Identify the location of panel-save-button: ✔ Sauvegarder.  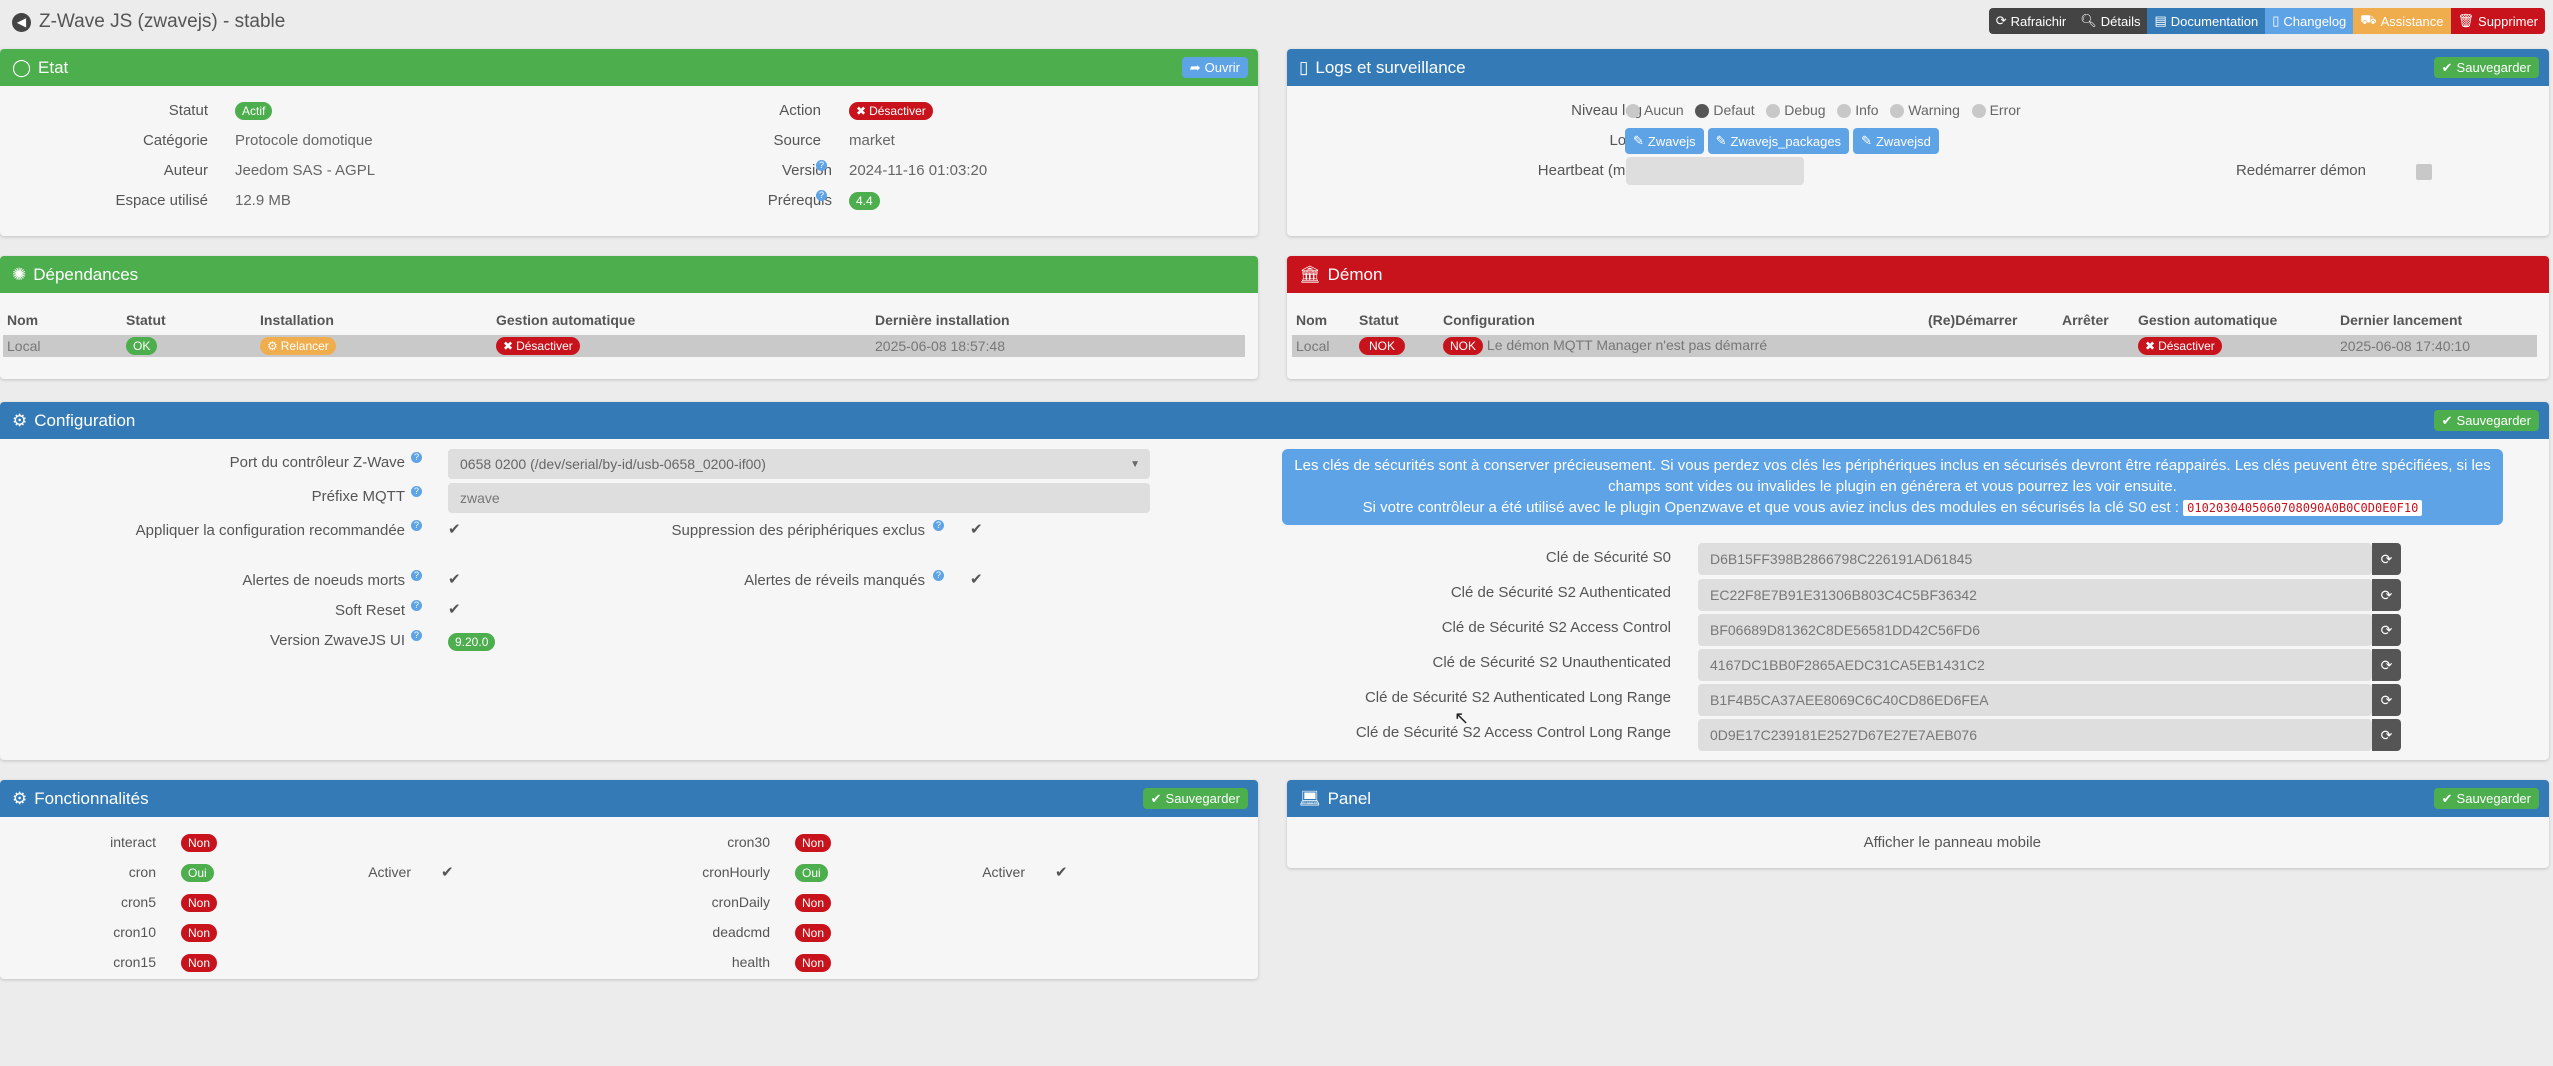
(2486, 798).